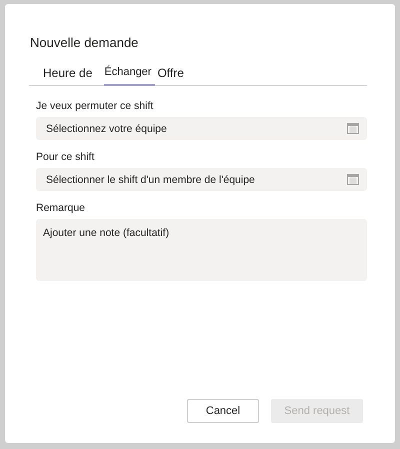 The height and width of the screenshot is (449, 400). I want to click on field-label: Remarque, so click(61, 208).